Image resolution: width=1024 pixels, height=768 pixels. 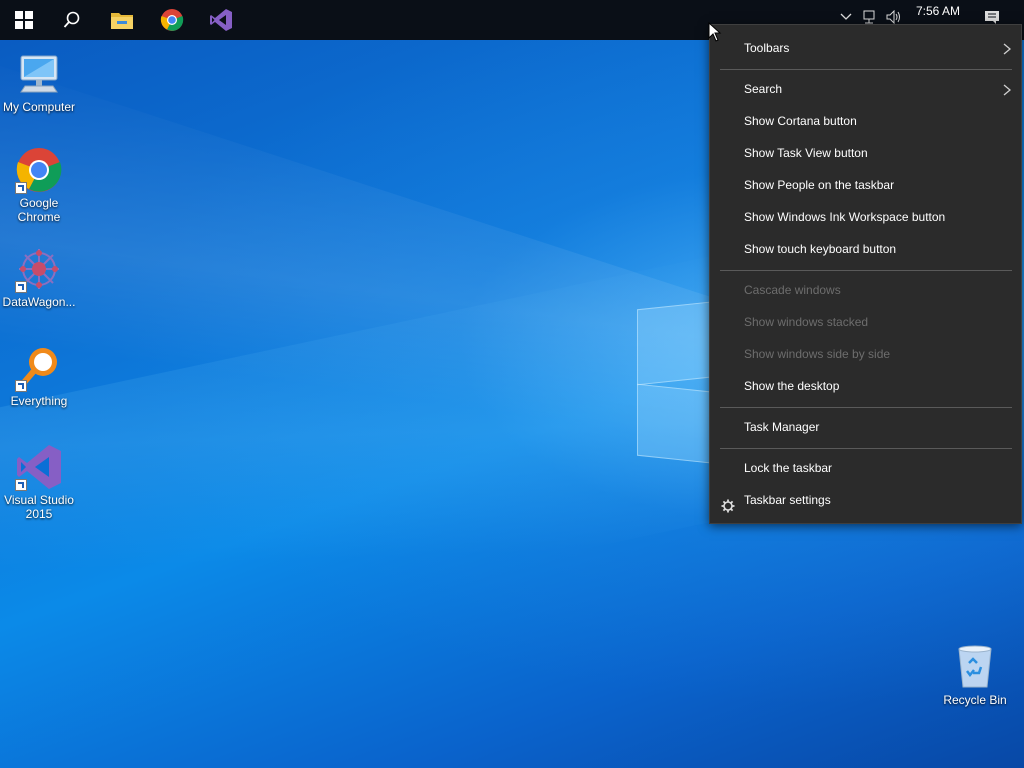 What do you see at coordinates (820, 249) in the screenshot?
I see `menu-item-label: Show touch keyboard button` at bounding box center [820, 249].